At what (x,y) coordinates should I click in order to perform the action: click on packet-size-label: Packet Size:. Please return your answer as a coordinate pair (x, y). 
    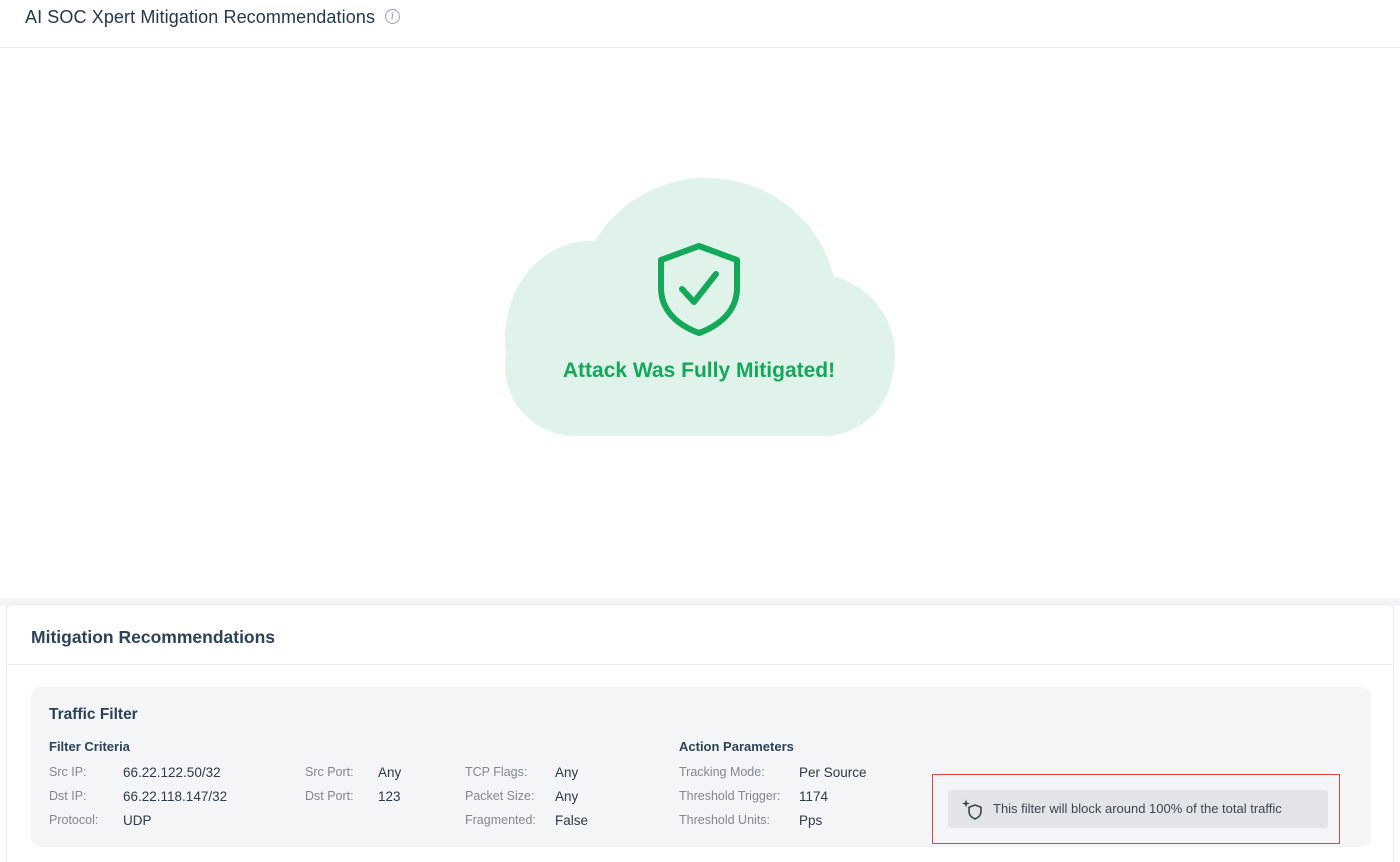
    Looking at the image, I should click on (500, 796).